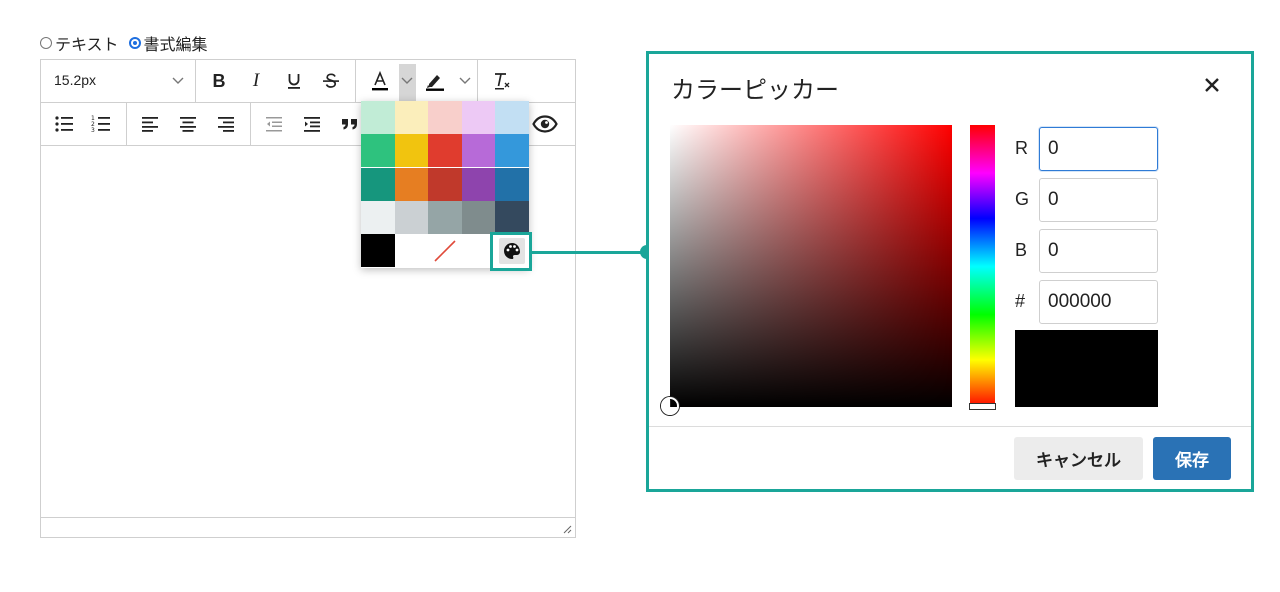  I want to click on blockquote-button, so click(350, 124).